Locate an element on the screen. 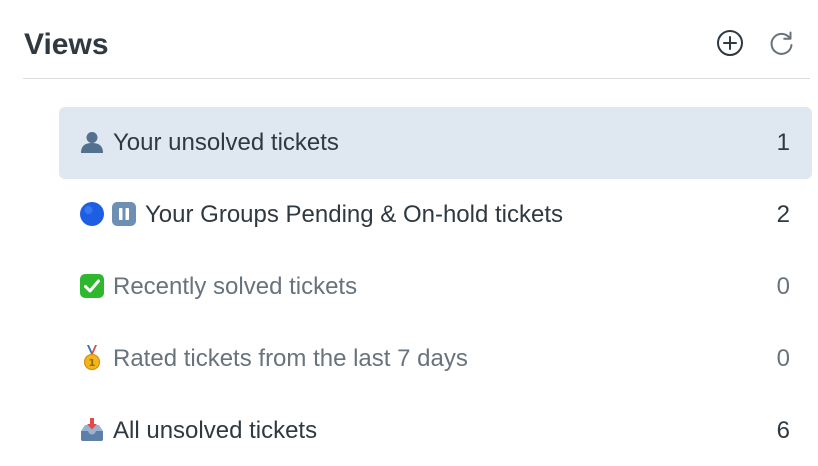 This screenshot has height=466, width=818. first-place-medal-icon: 1 is located at coordinates (92, 359).